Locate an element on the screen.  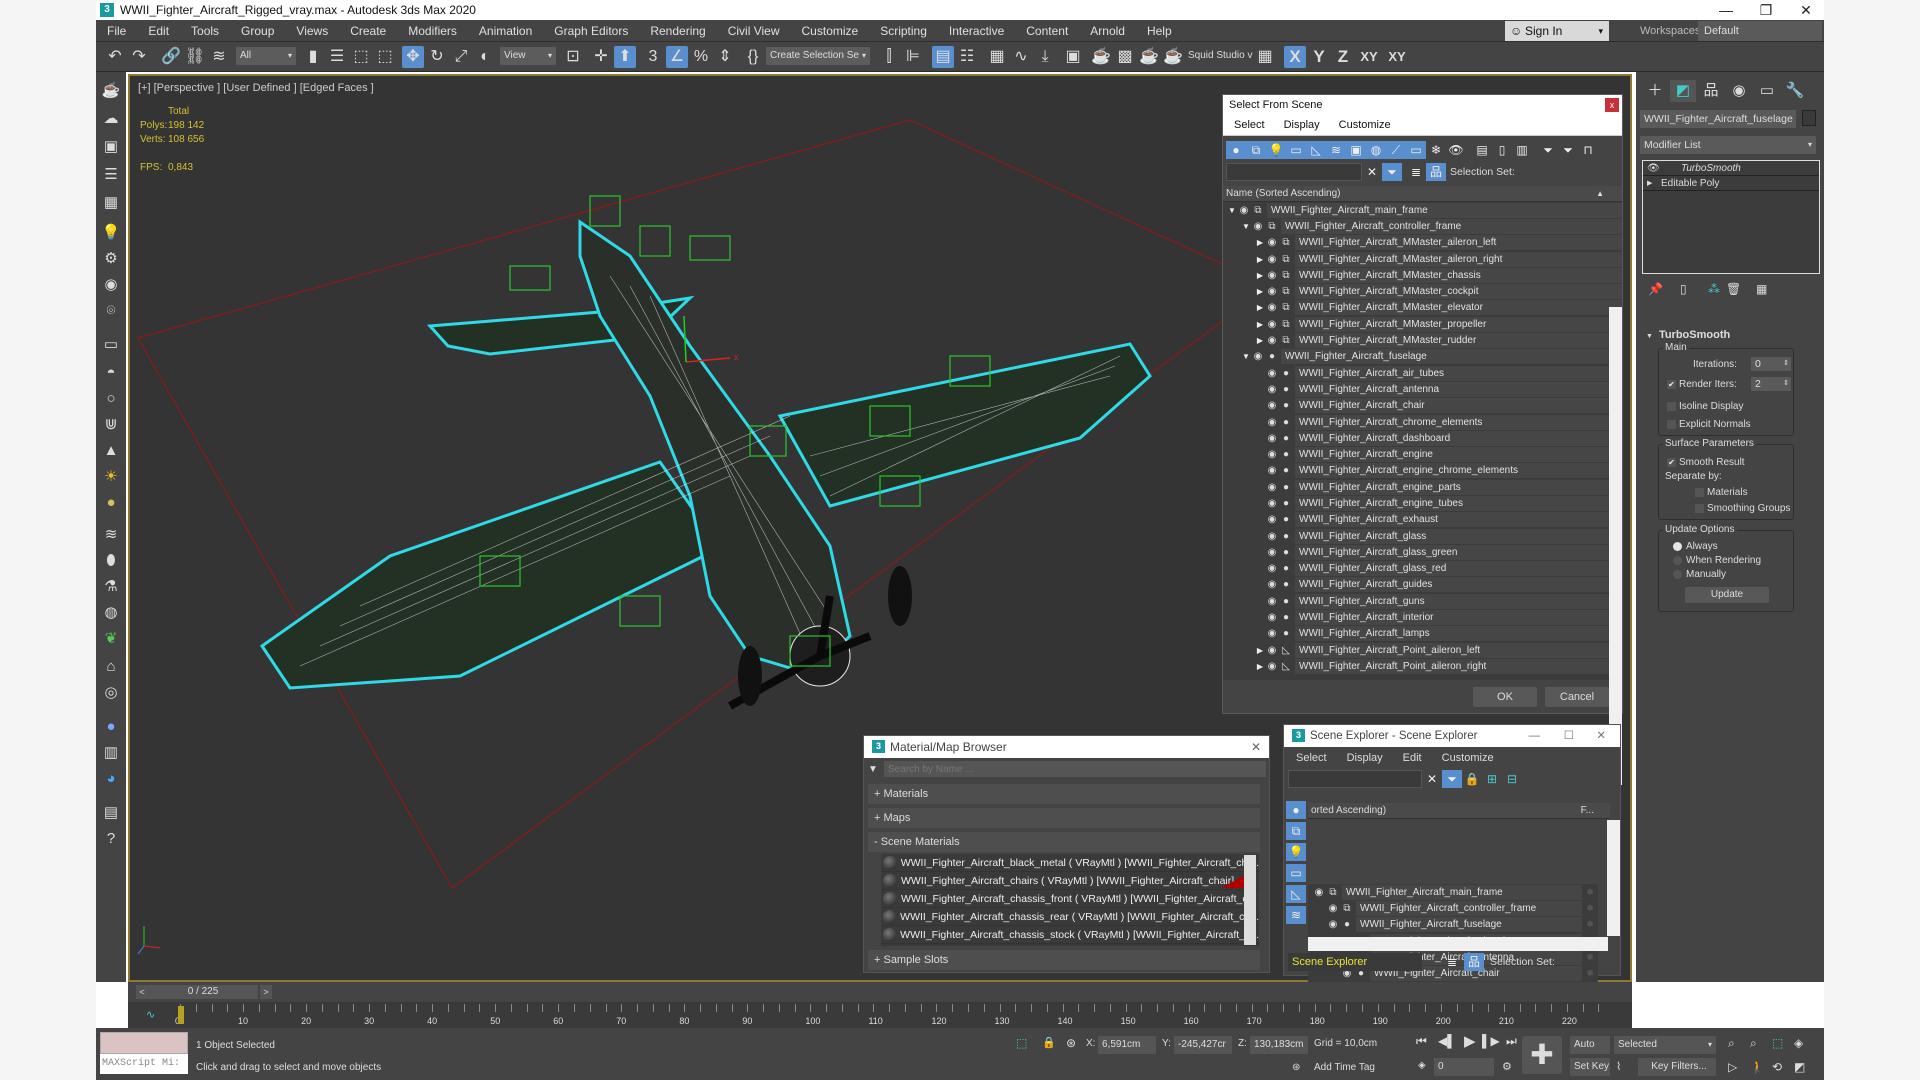
zoom-extents-all-icon: ◈ is located at coordinates (1798, 1043).